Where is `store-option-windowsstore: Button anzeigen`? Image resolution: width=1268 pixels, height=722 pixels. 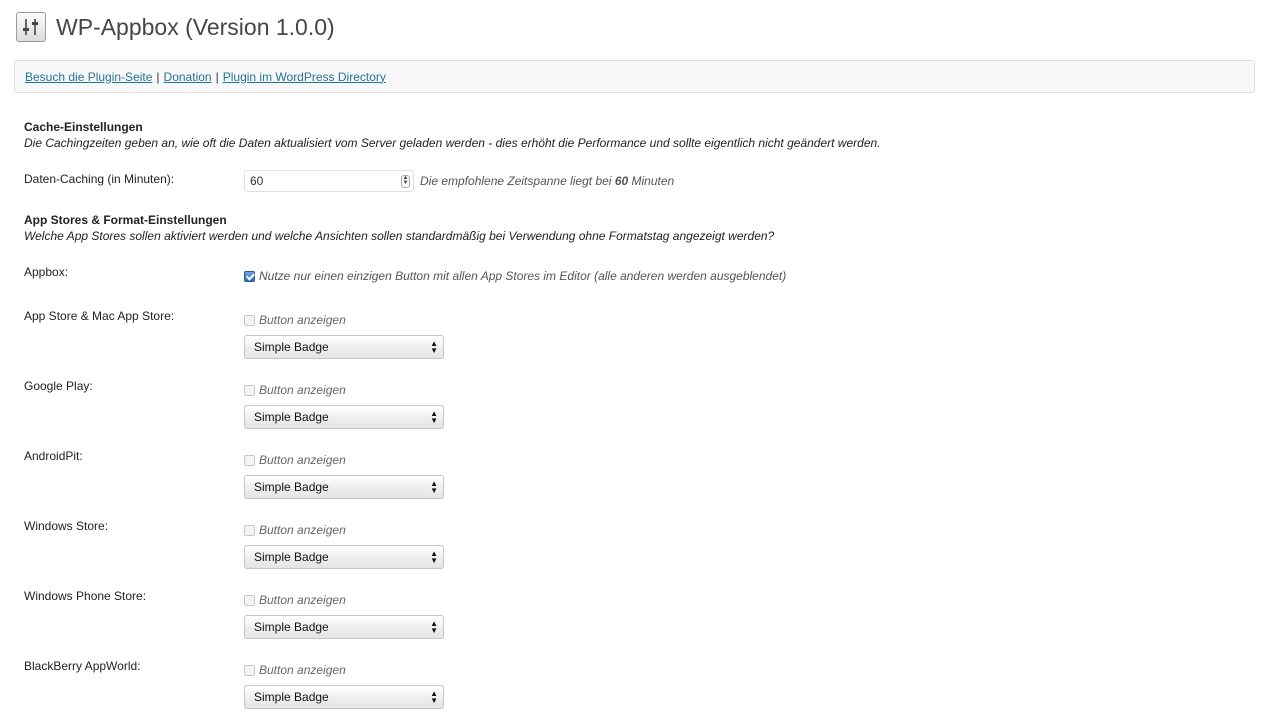 store-option-windowsstore: Button anzeigen is located at coordinates (295, 530).